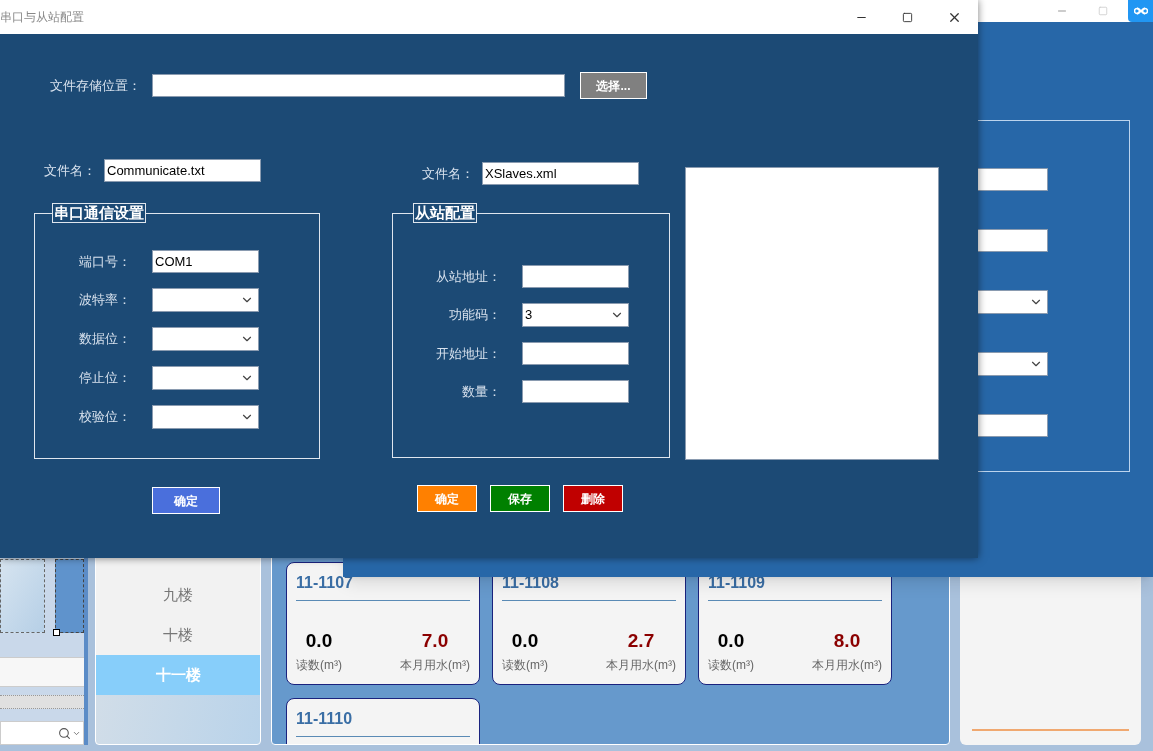 The width and height of the screenshot is (1153, 751). Describe the element at coordinates (104, 417) in the screenshot. I see `field-label: 校验位：` at that location.